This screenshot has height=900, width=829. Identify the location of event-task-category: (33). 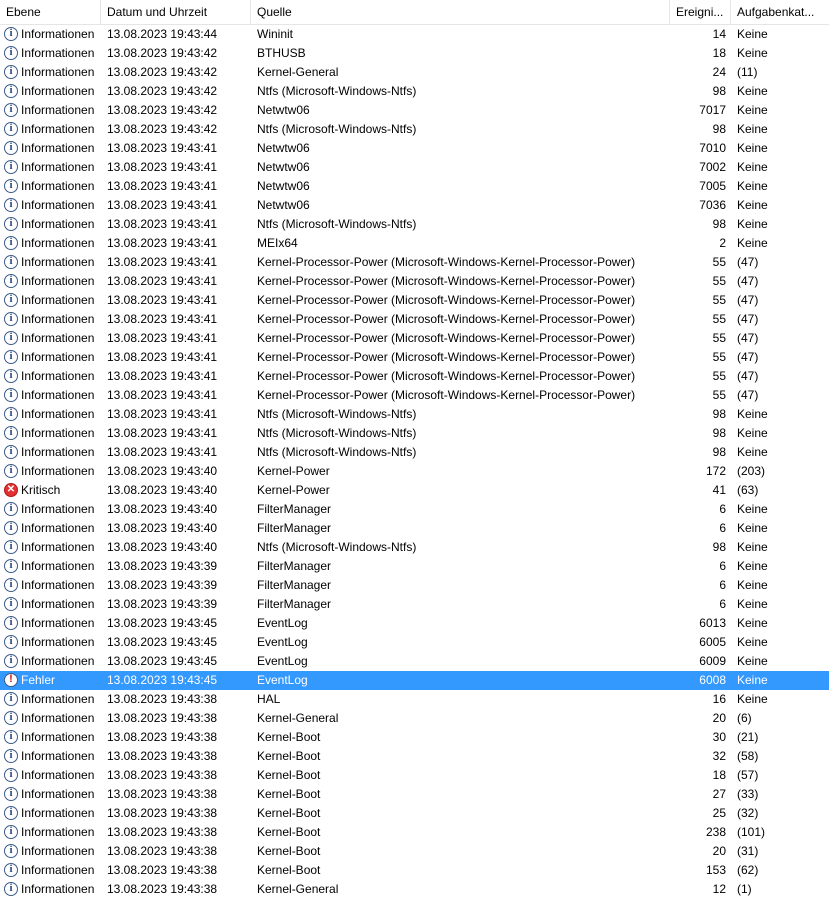
(748, 794).